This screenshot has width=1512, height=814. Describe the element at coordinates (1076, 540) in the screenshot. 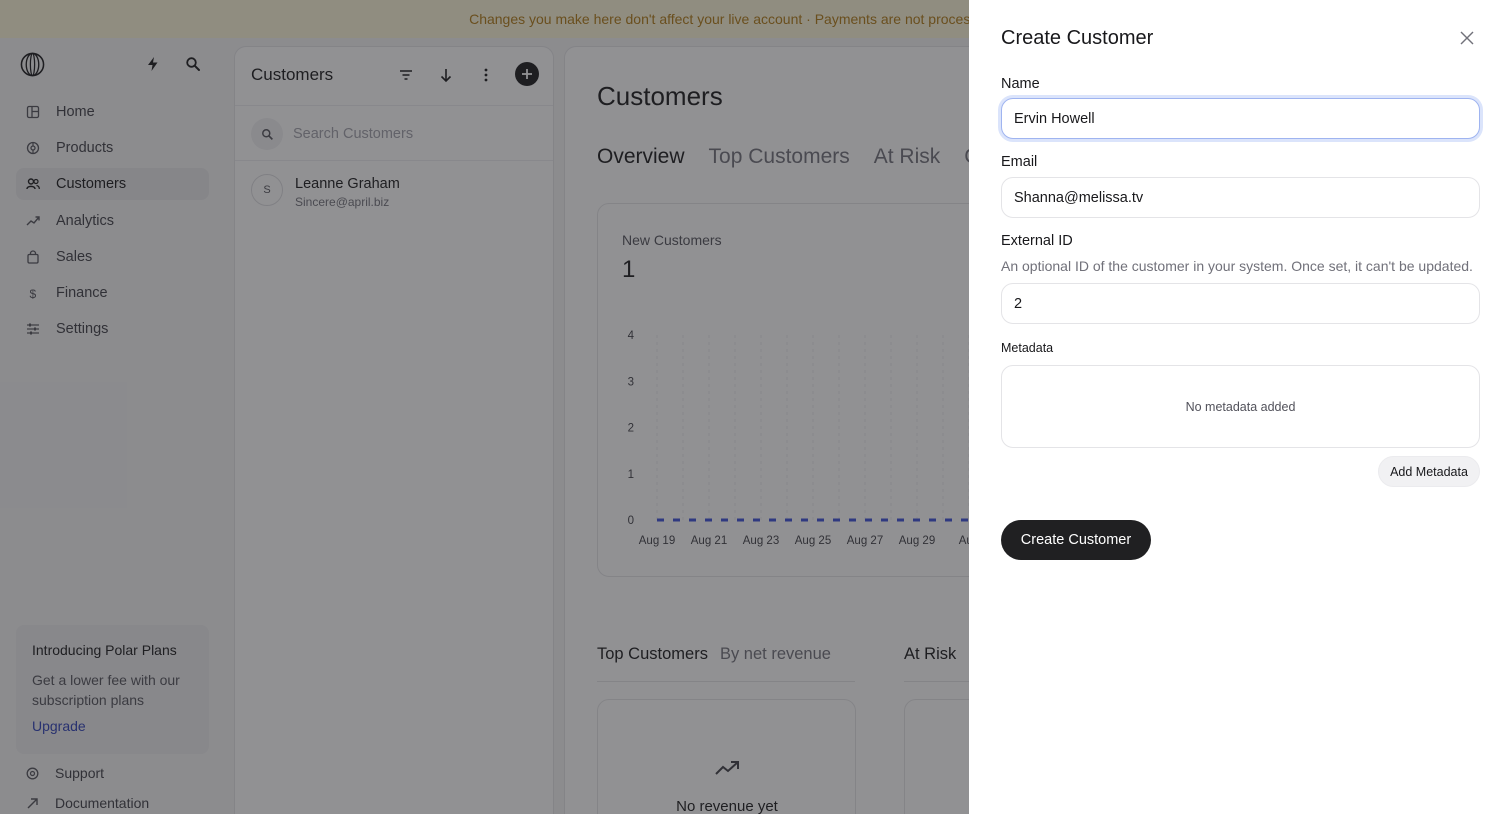

I see `create-customer-button: Create Customer` at that location.